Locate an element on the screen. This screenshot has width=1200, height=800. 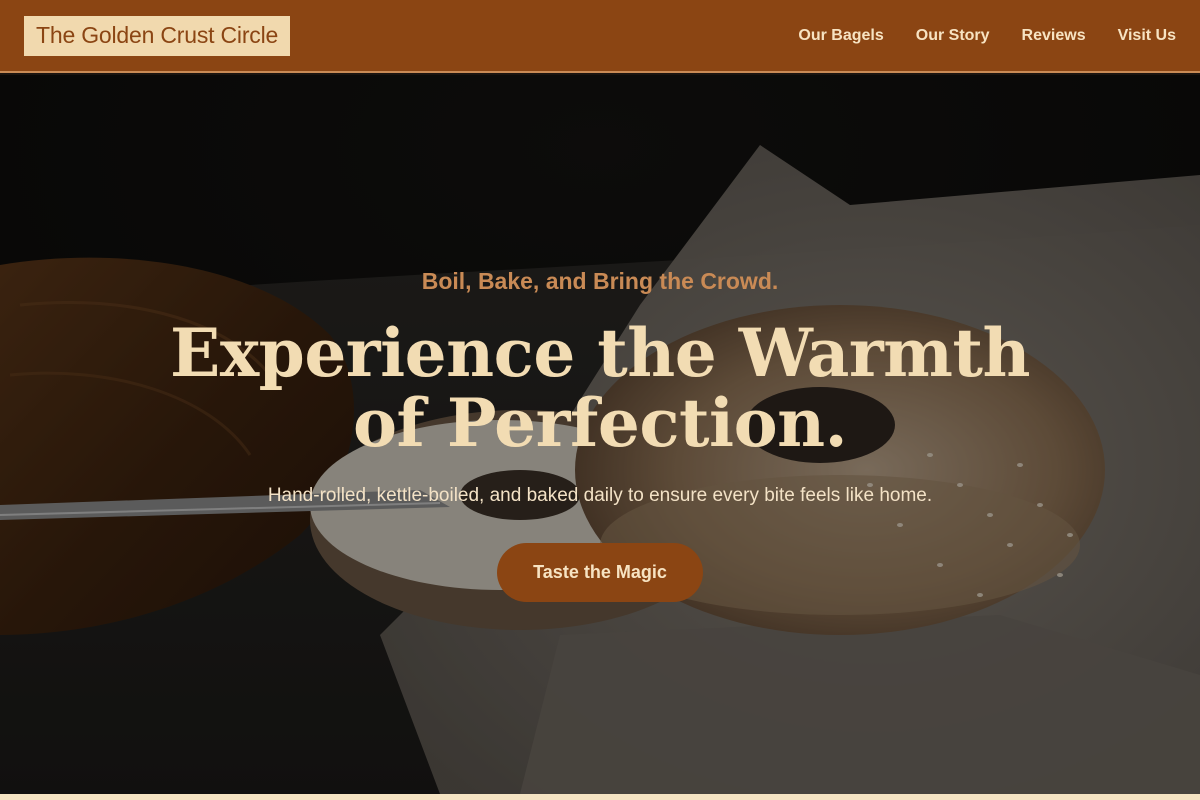
nav-link-visit-us: Visit Us is located at coordinates (1147, 36).